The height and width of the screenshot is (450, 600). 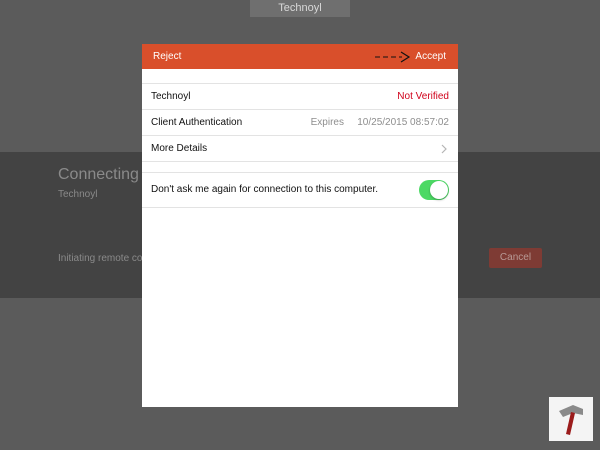 I want to click on more-details-label: More Details, so click(x=179, y=148).